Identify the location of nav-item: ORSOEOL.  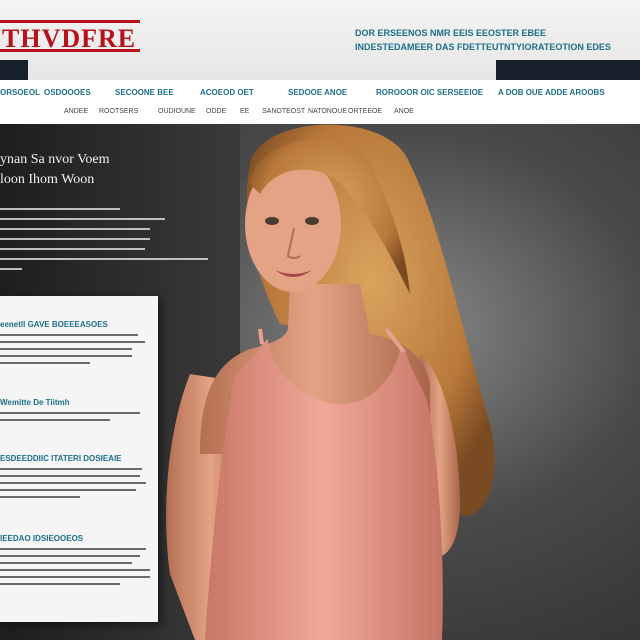
(20, 92).